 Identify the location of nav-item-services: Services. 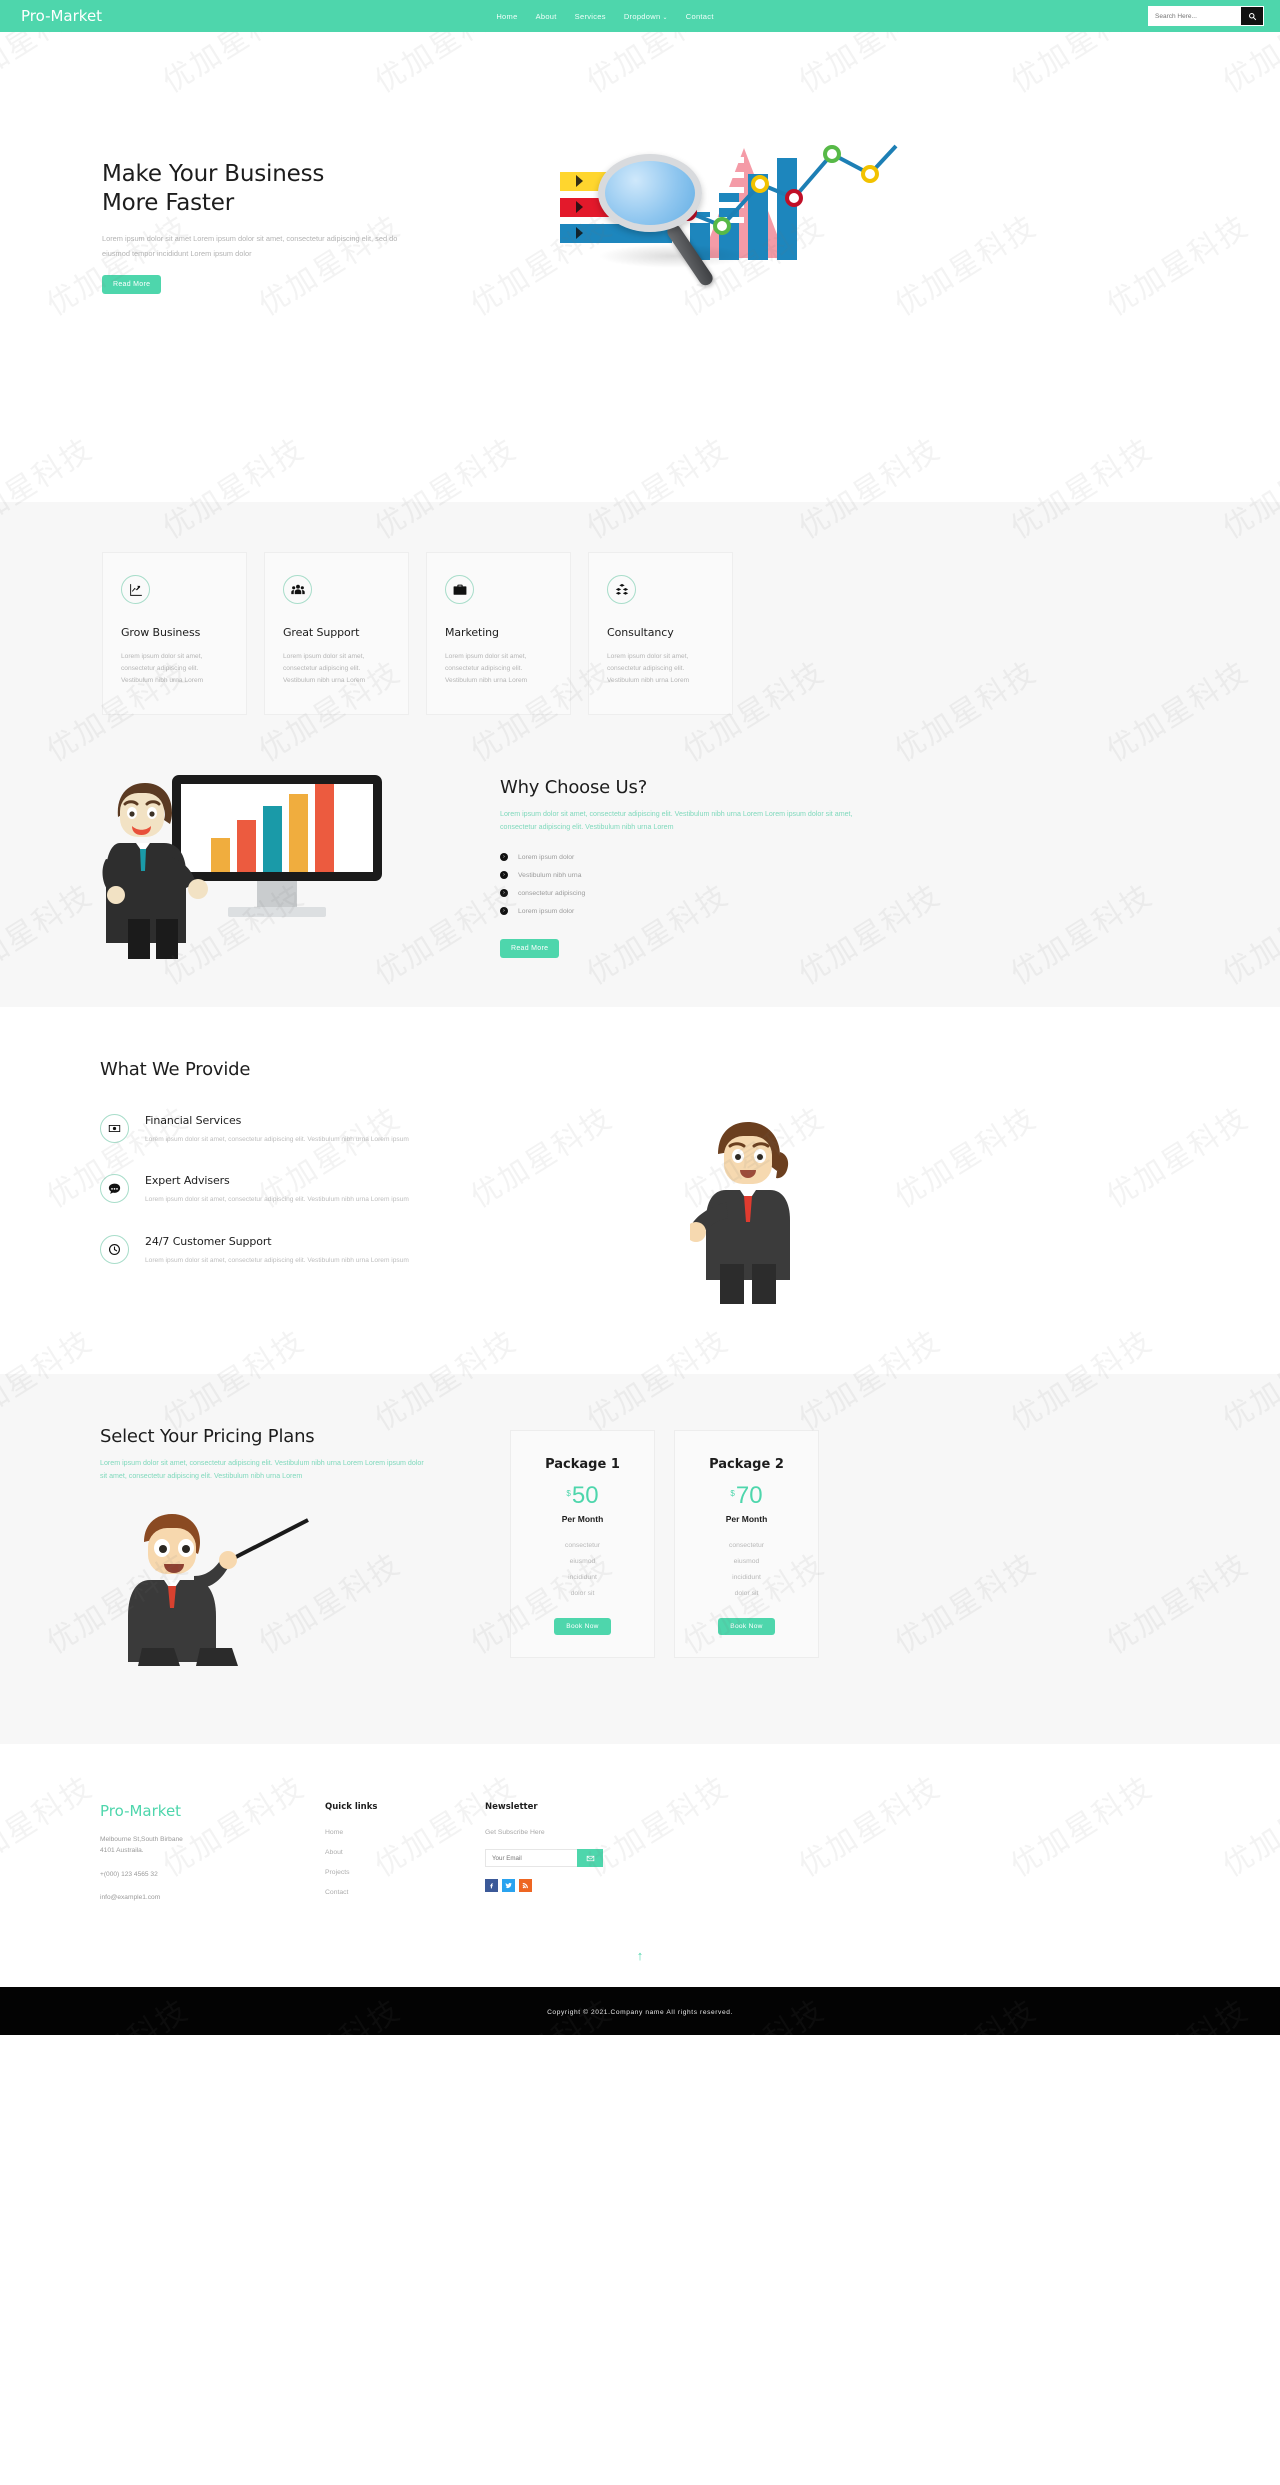
(590, 16).